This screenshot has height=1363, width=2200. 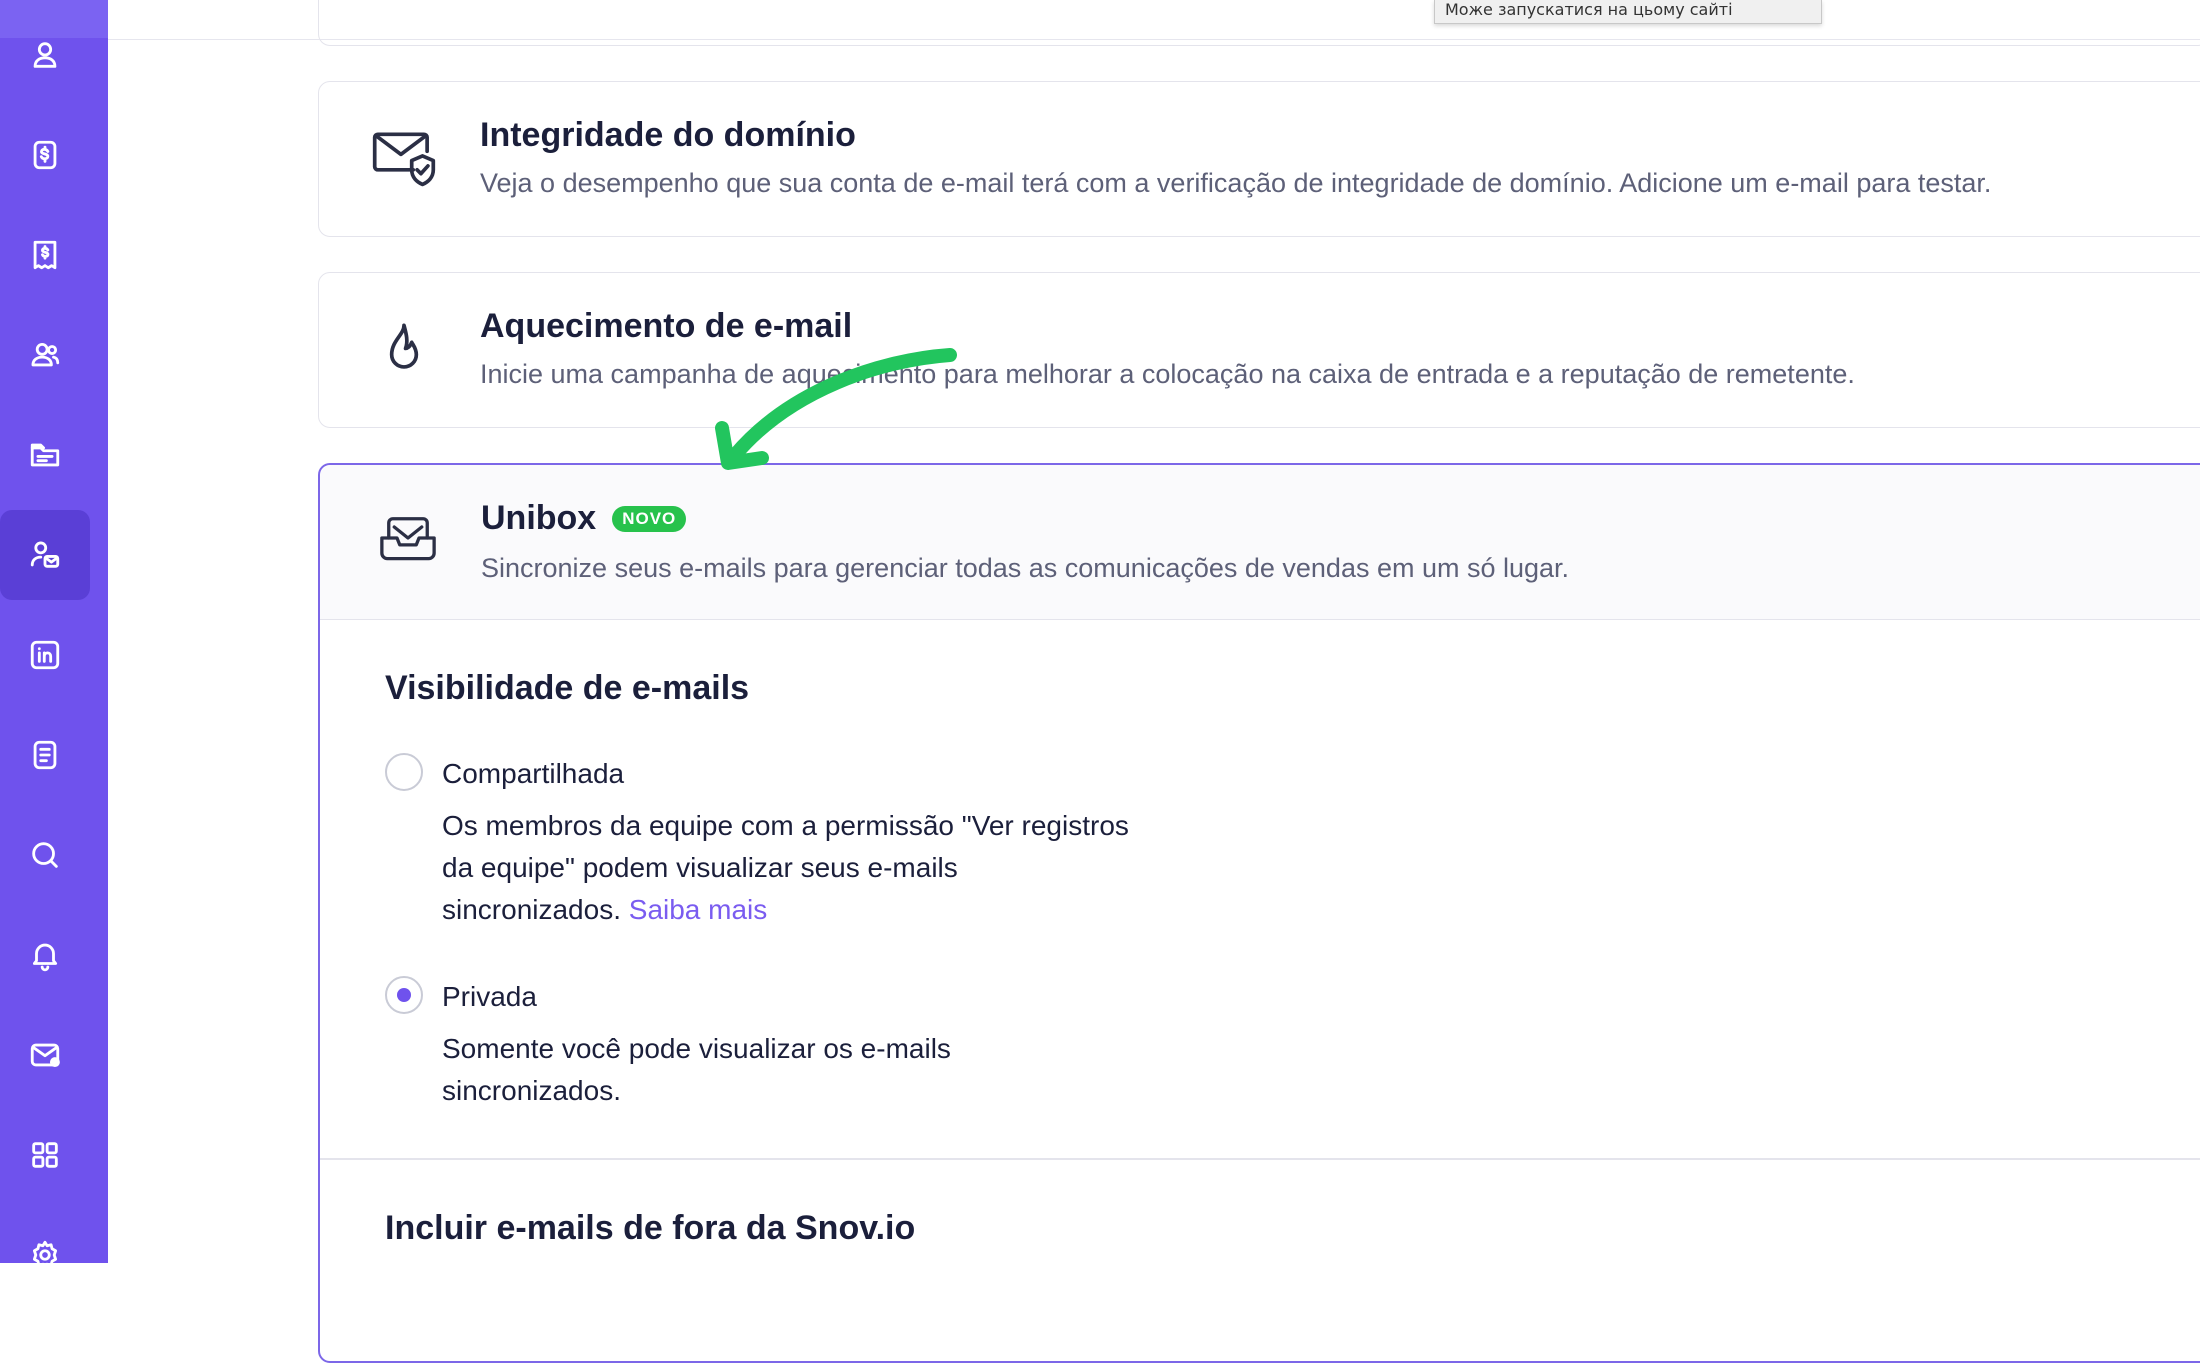 I want to click on nav-item-campaigns, so click(x=45, y=1055).